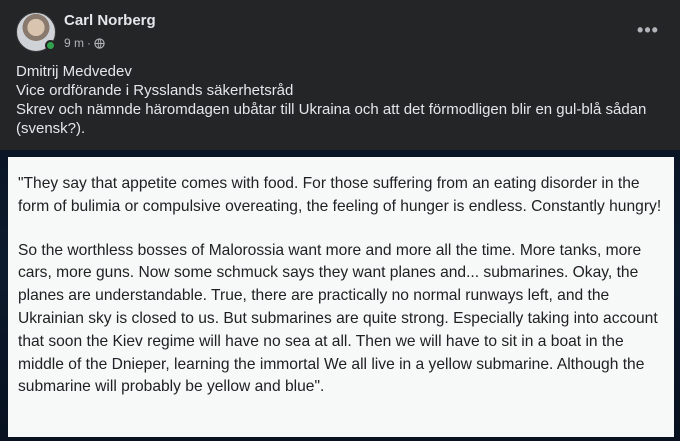  Describe the element at coordinates (648, 30) in the screenshot. I see `more-options-icon: •••` at that location.